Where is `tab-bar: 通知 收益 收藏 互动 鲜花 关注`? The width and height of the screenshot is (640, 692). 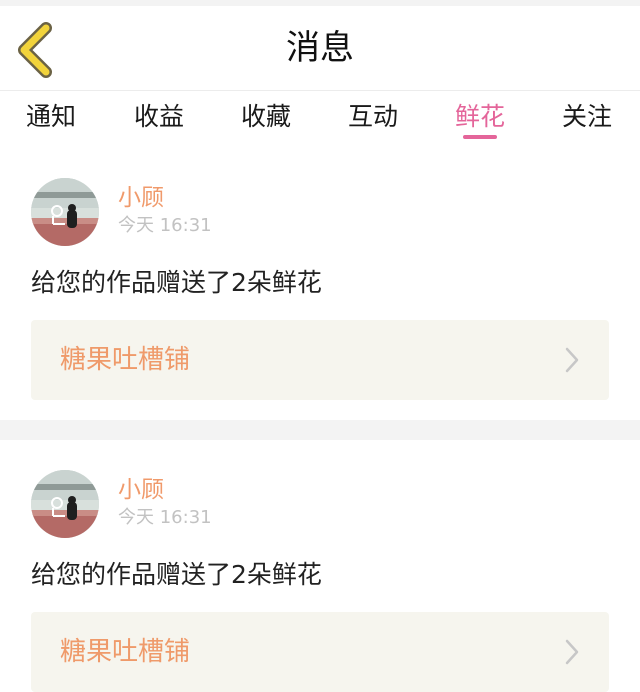 tab-bar: 通知 收益 收藏 互动 鲜花 关注 is located at coordinates (320, 119).